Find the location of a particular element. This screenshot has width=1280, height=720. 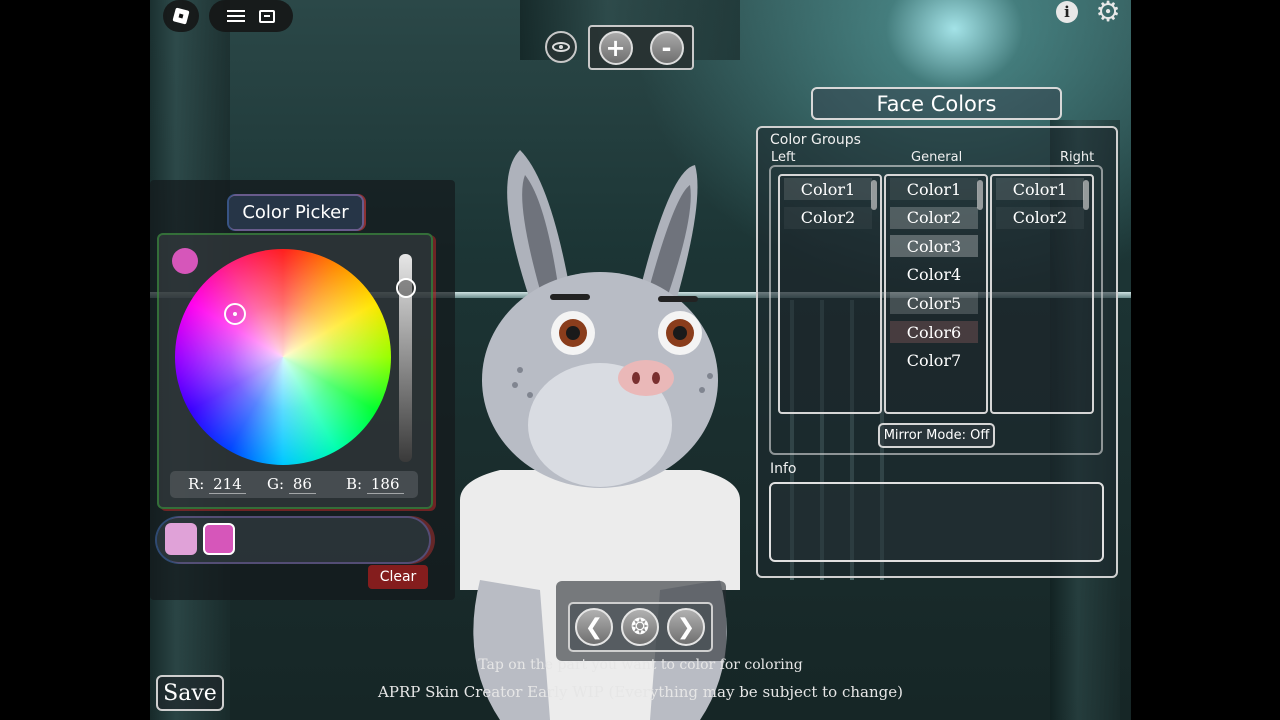

eye-icon is located at coordinates (561, 47).